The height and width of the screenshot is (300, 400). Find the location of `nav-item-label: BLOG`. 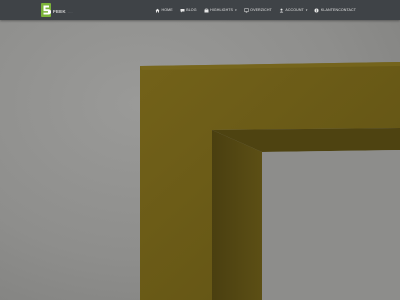

nav-item-label: BLOG is located at coordinates (191, 10).